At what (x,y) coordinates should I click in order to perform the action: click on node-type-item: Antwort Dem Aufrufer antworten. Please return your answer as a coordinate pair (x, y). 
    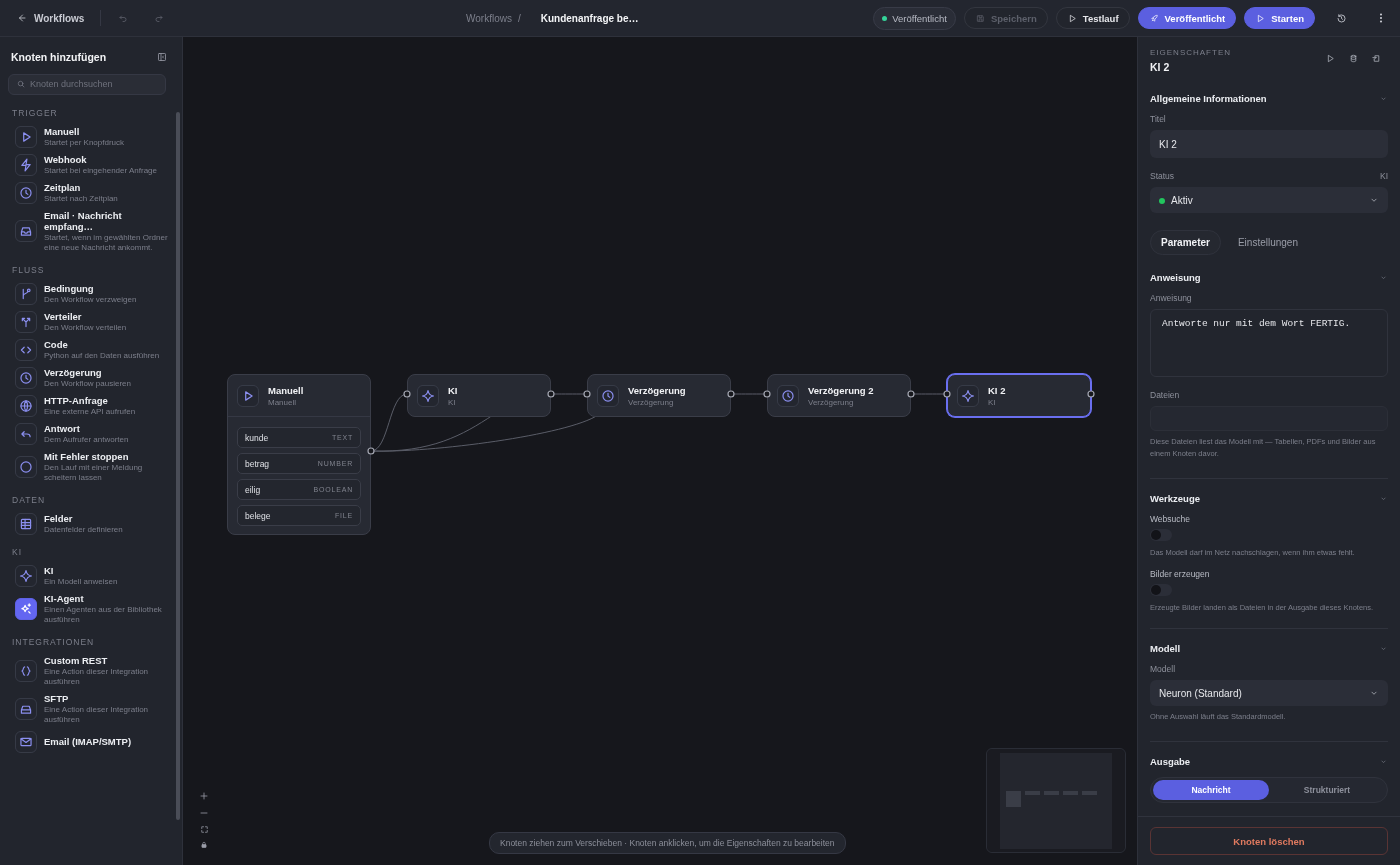
    Looking at the image, I should click on (91, 433).